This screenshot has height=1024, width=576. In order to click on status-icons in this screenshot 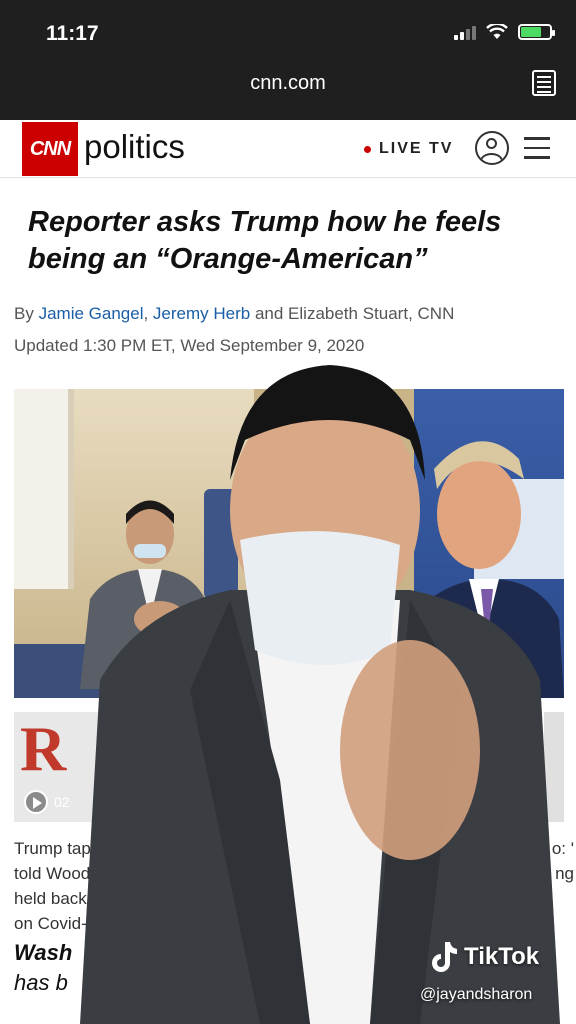, I will do `click(504, 32)`.